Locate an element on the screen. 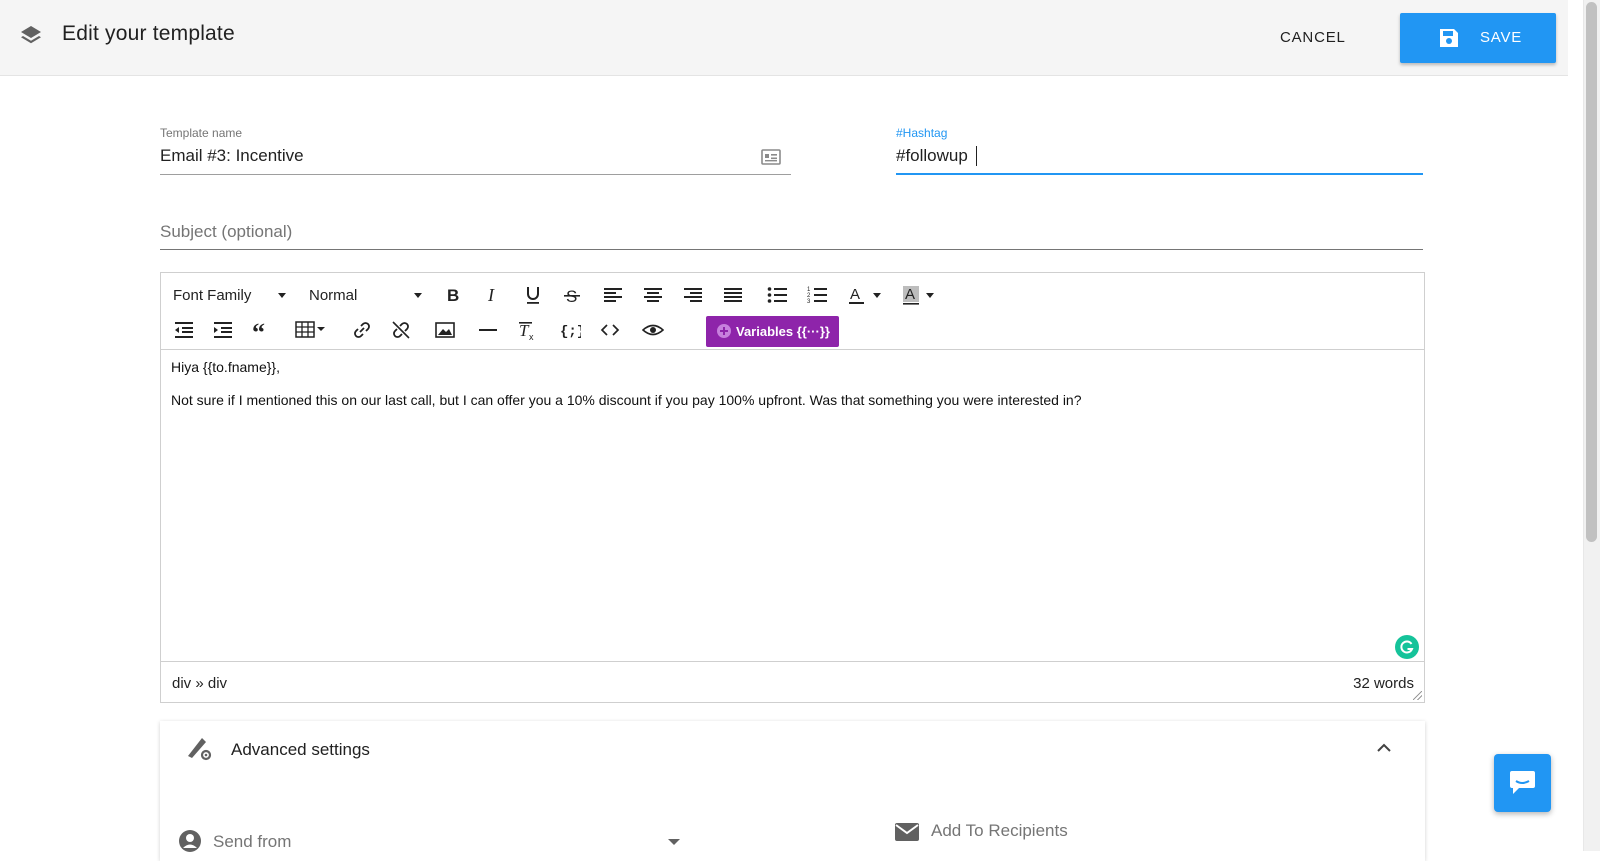 Image resolution: width=1600 pixels, height=861 pixels. chat-button is located at coordinates (1522, 783).